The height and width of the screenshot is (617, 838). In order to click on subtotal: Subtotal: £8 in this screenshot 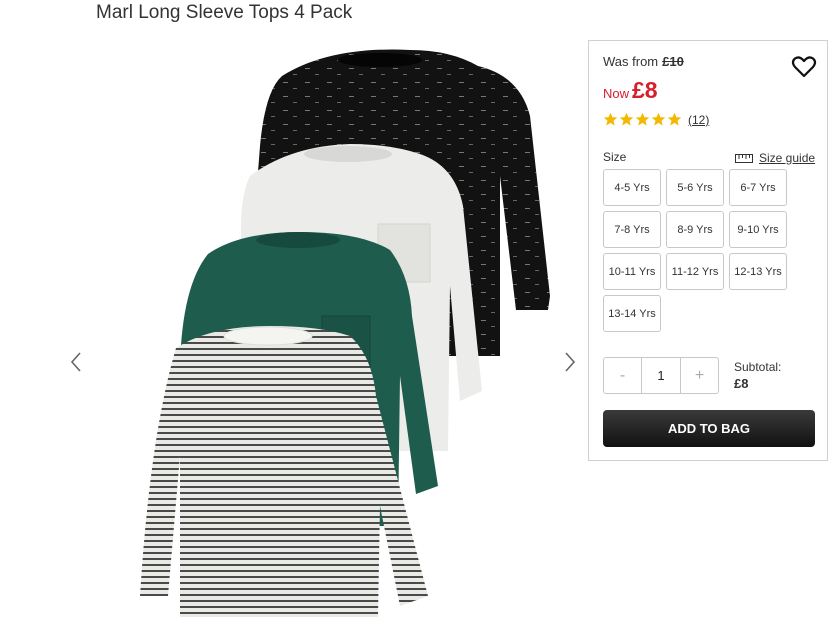, I will do `click(757, 375)`.